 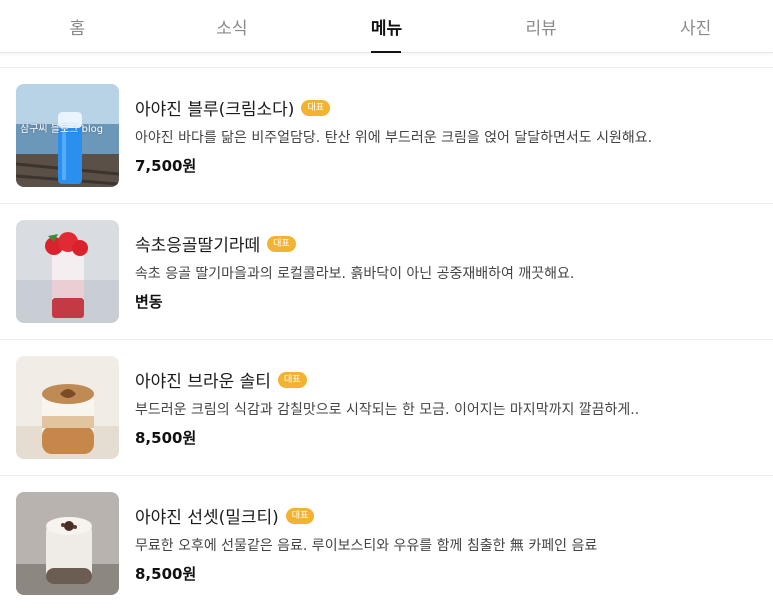 I want to click on menu-item-name: 아야진 블루(크림소다), so click(x=215, y=110).